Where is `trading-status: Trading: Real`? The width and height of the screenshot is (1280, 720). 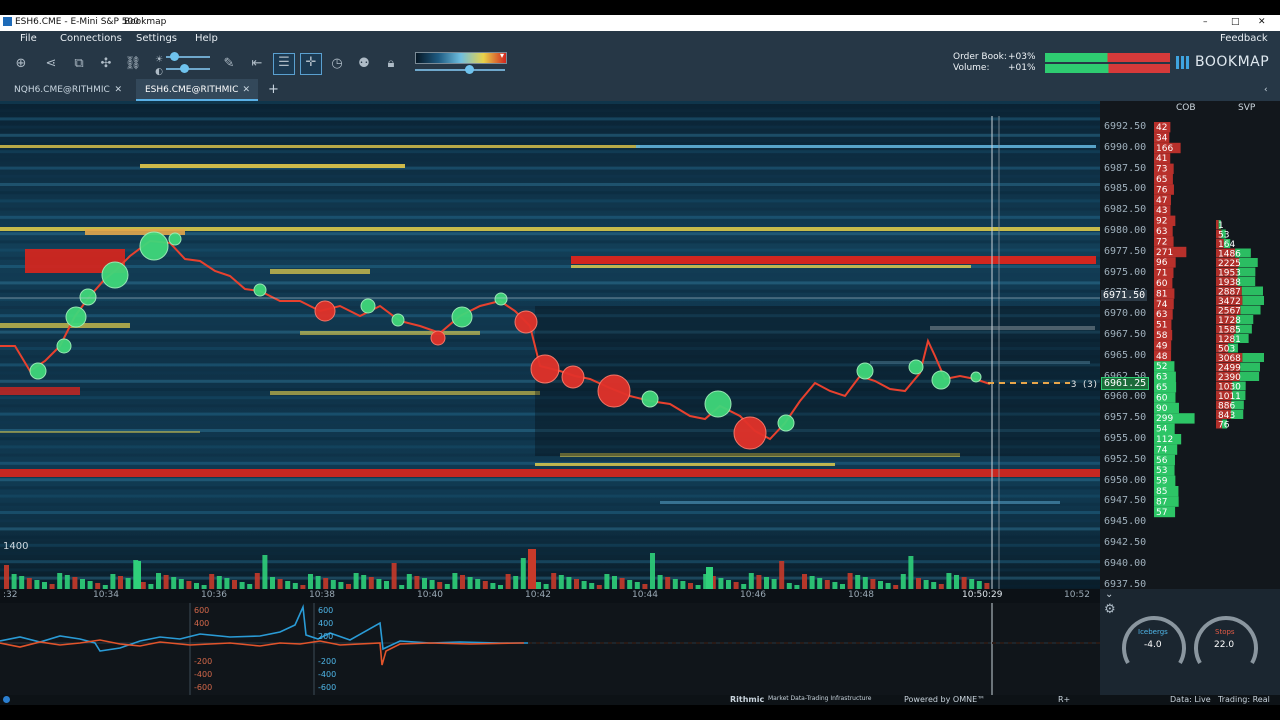 trading-status: Trading: Real is located at coordinates (1244, 699).